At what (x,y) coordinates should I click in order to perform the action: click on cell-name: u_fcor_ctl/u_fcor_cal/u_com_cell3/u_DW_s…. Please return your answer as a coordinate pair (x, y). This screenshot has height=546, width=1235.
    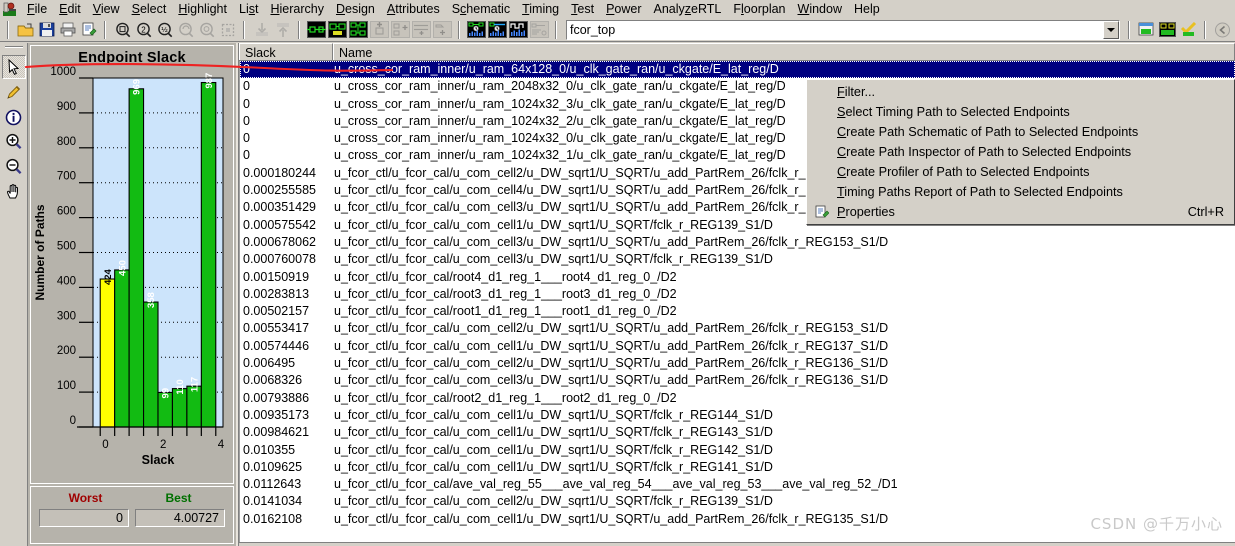
    Looking at the image, I should click on (553, 259).